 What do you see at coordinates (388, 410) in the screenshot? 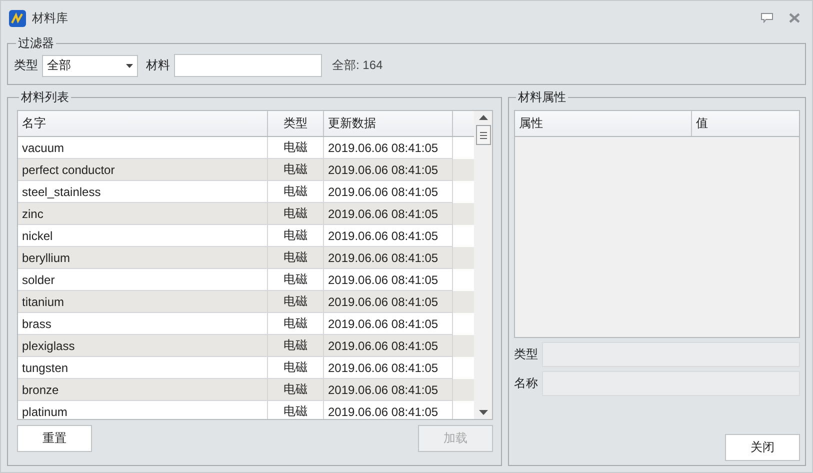
I see `table-cell: 2019.06.06 08:41:05` at bounding box center [388, 410].